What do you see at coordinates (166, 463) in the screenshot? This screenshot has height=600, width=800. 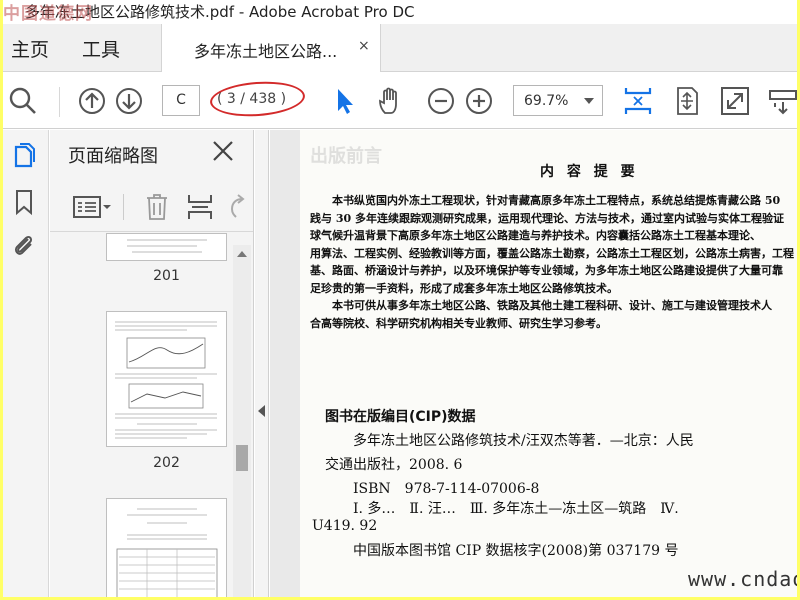 I see `thumbnail-label: 202` at bounding box center [166, 463].